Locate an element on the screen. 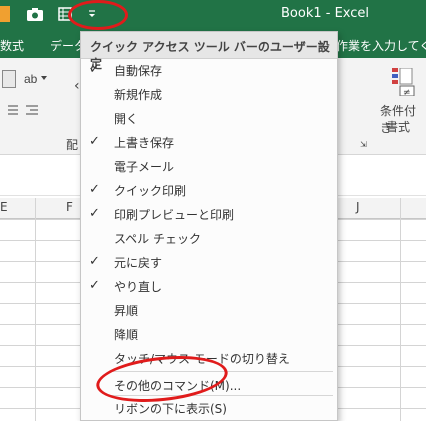 Image resolution: width=426 pixels, height=421 pixels. menu-item-open: 開く is located at coordinates (209, 118).